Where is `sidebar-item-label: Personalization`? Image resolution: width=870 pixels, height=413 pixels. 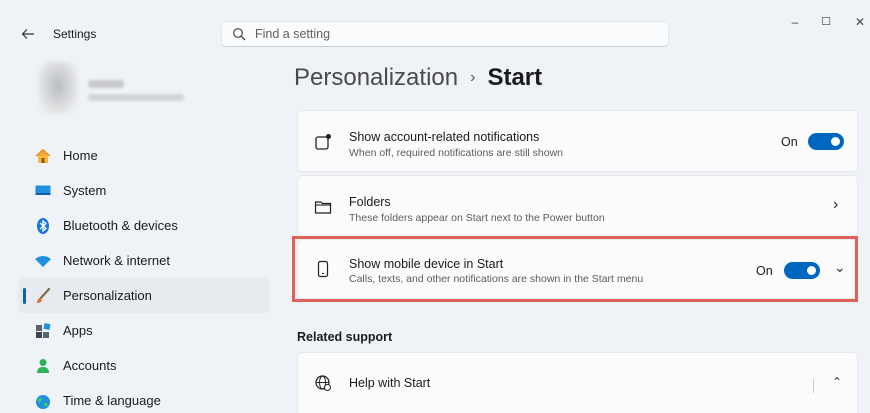
sidebar-item-label: Personalization is located at coordinates (107, 295).